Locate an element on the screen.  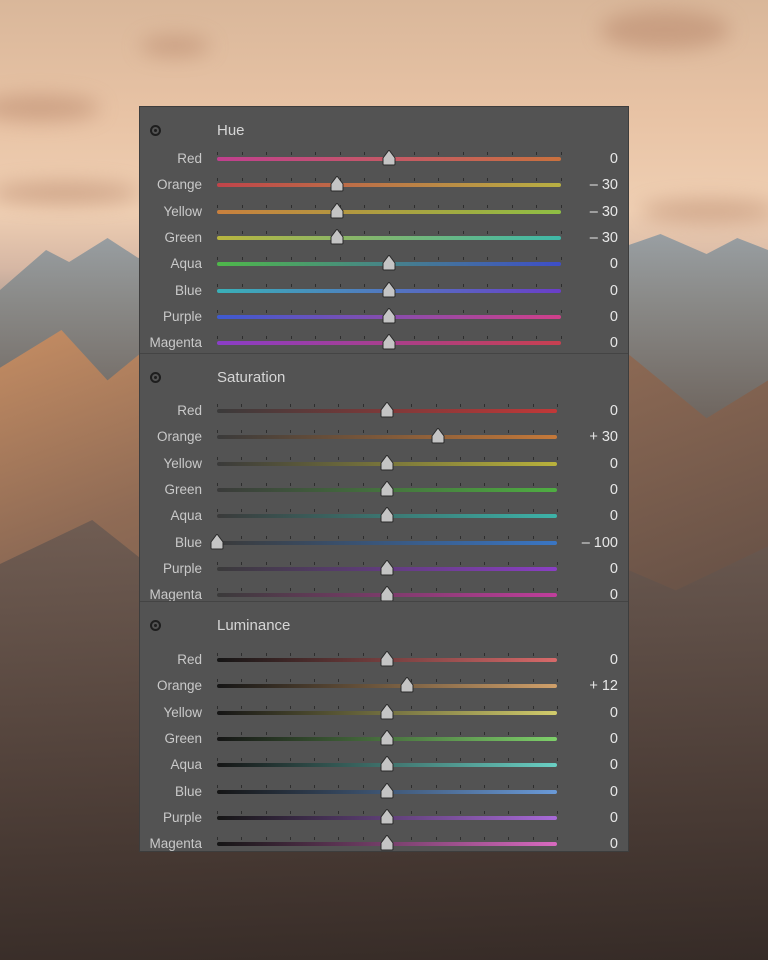
luminance-slider-red is located at coordinates (387, 659).